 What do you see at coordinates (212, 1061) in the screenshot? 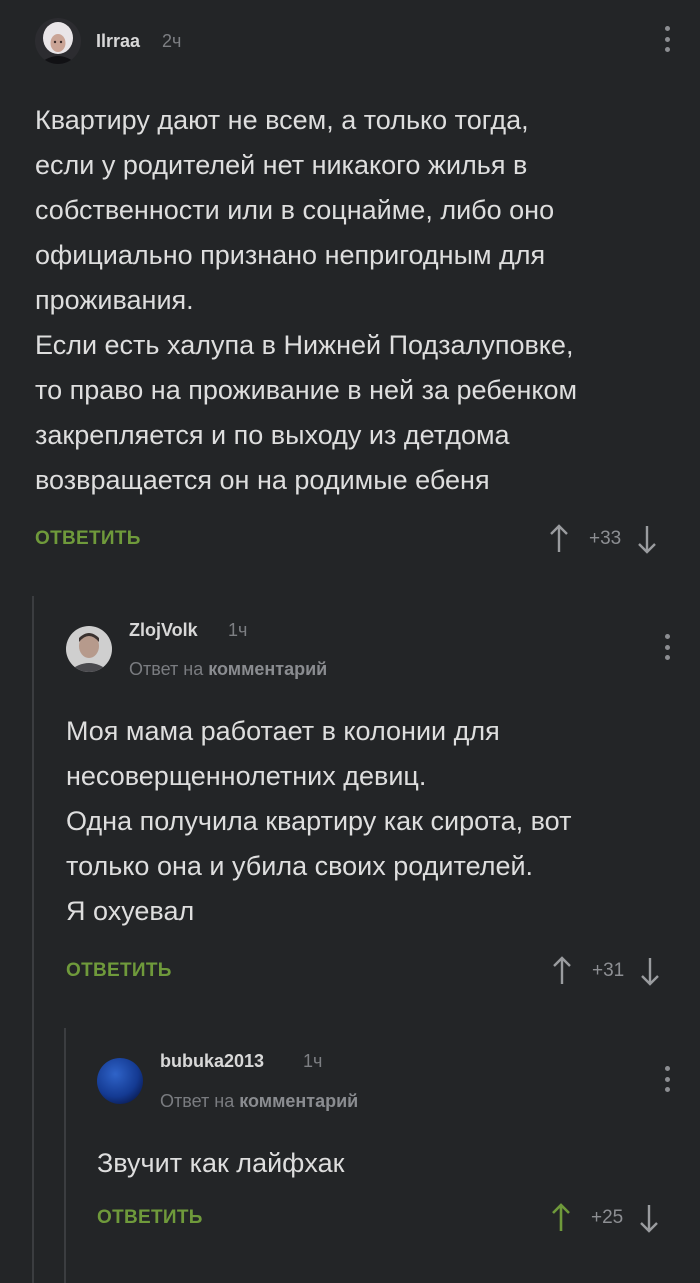
I see `comment-author: bubuka2013` at bounding box center [212, 1061].